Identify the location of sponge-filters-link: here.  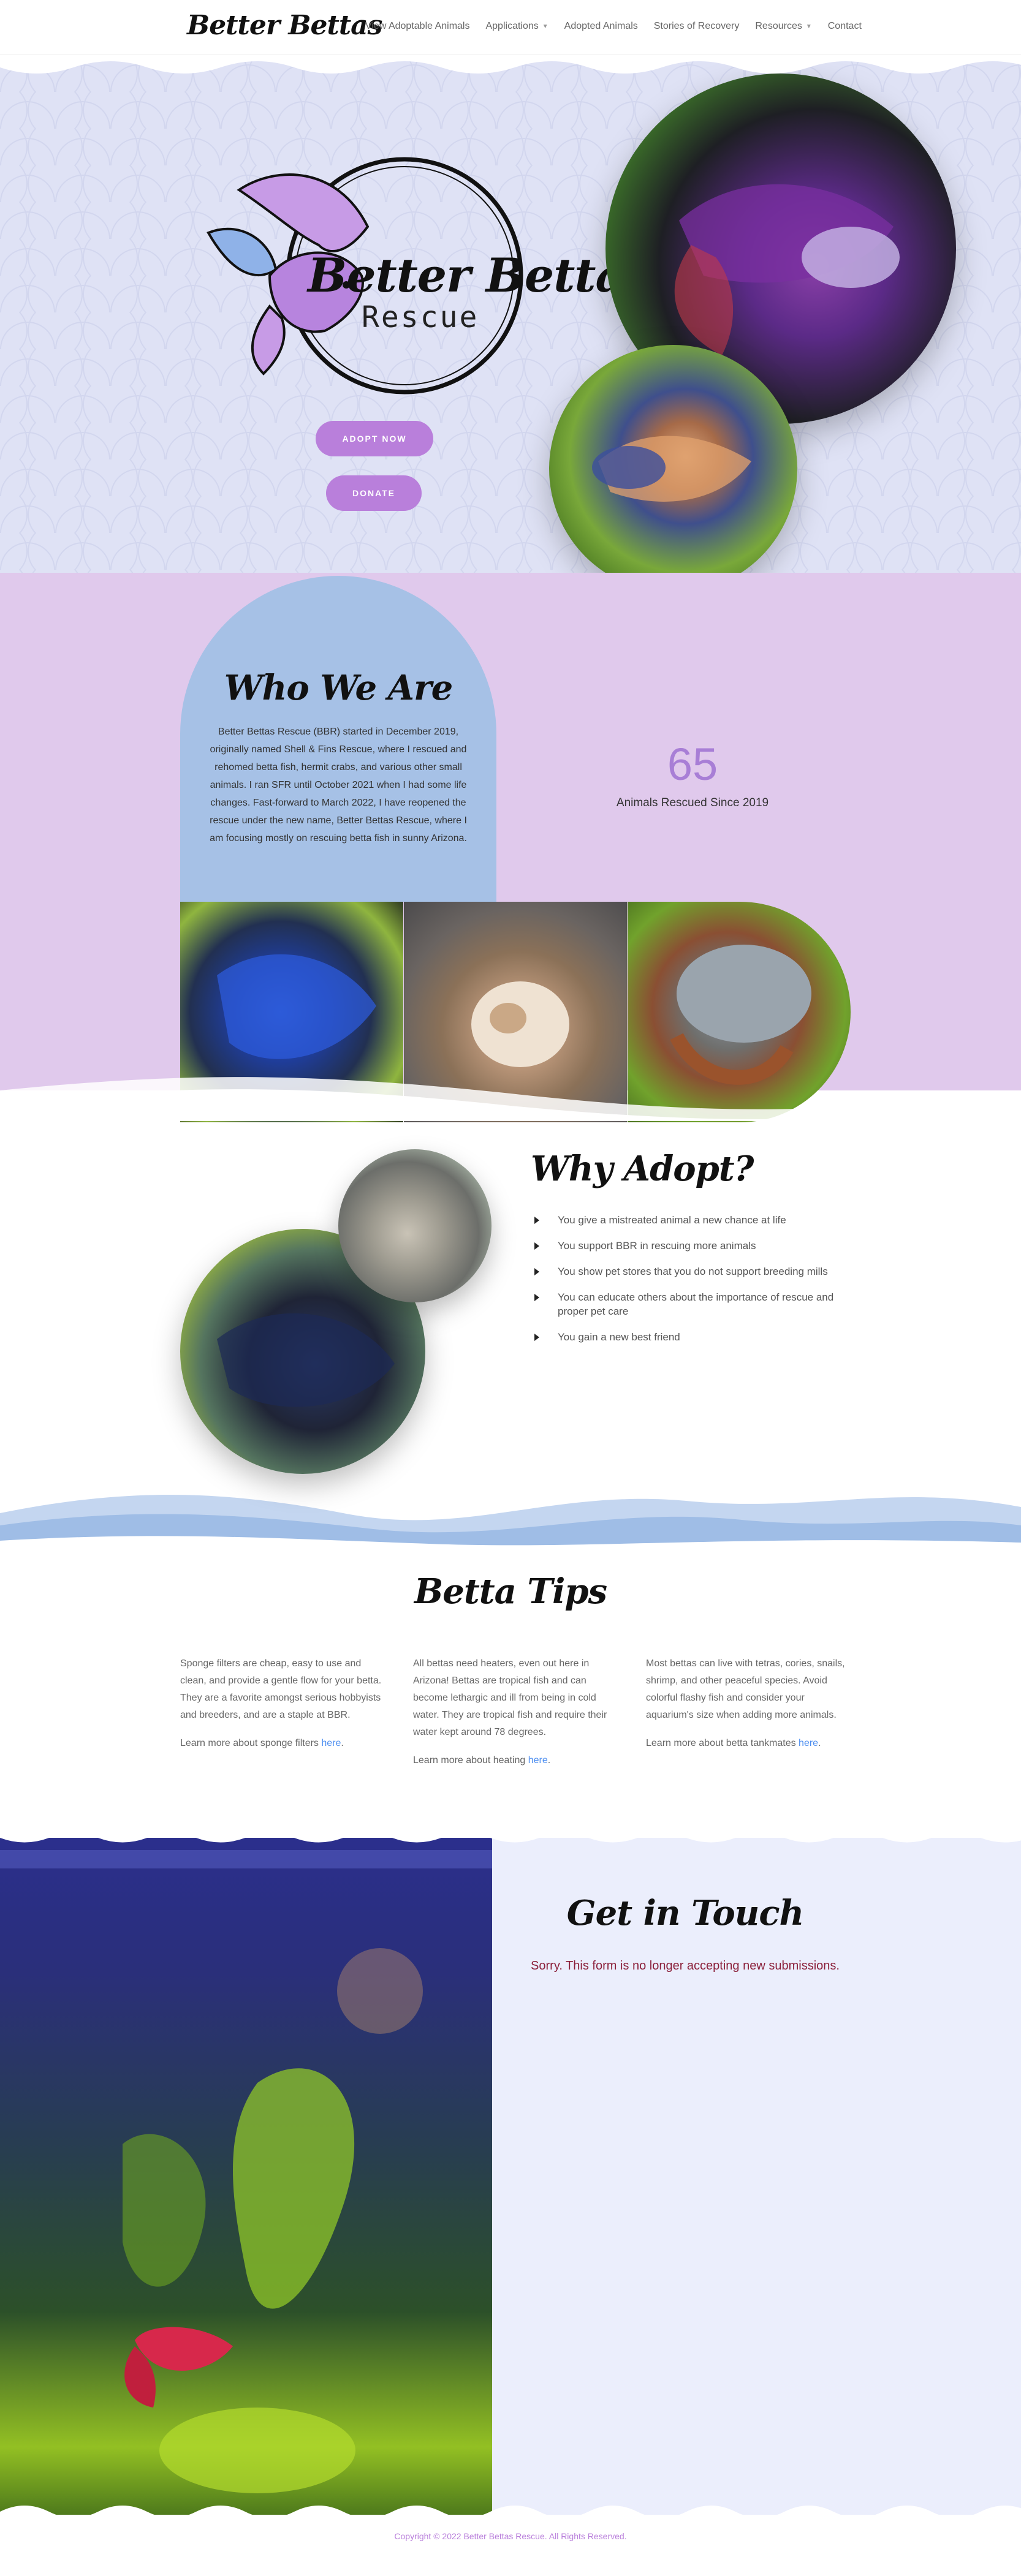
(331, 1743).